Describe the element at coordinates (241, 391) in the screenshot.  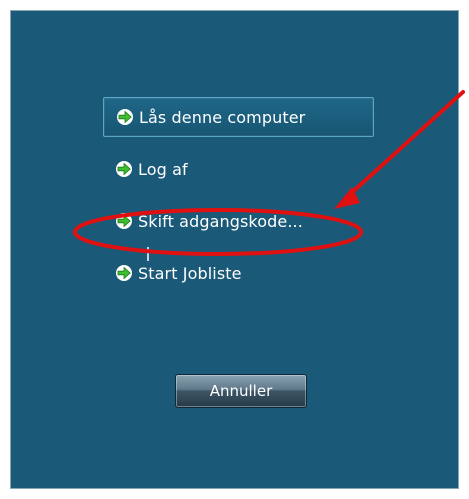
I see `cancel-button: Annuller` at that location.